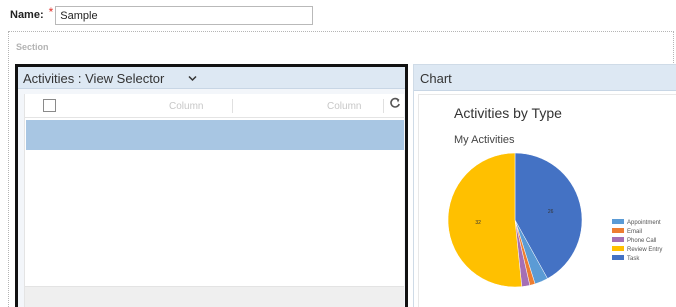 Image resolution: width=676 pixels, height=307 pixels. I want to click on legend-label: Email, so click(634, 232).